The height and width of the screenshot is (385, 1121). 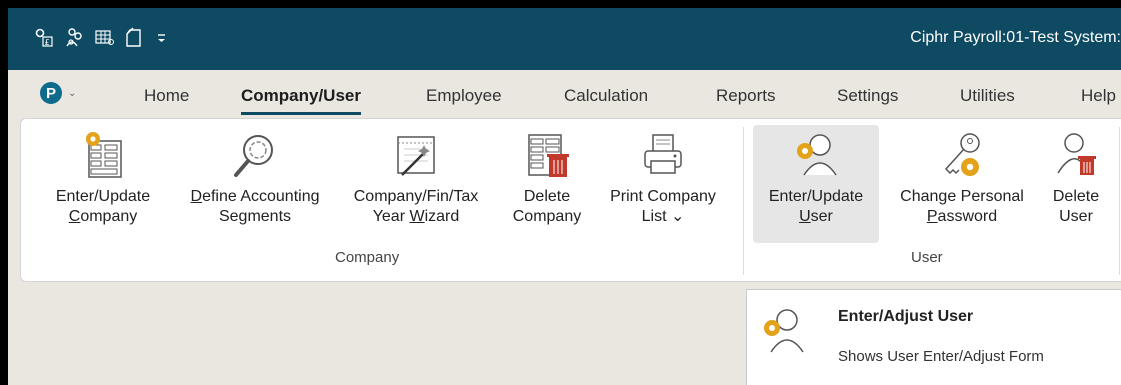 What do you see at coordinates (416, 156) in the screenshot?
I see `wizard-icon` at bounding box center [416, 156].